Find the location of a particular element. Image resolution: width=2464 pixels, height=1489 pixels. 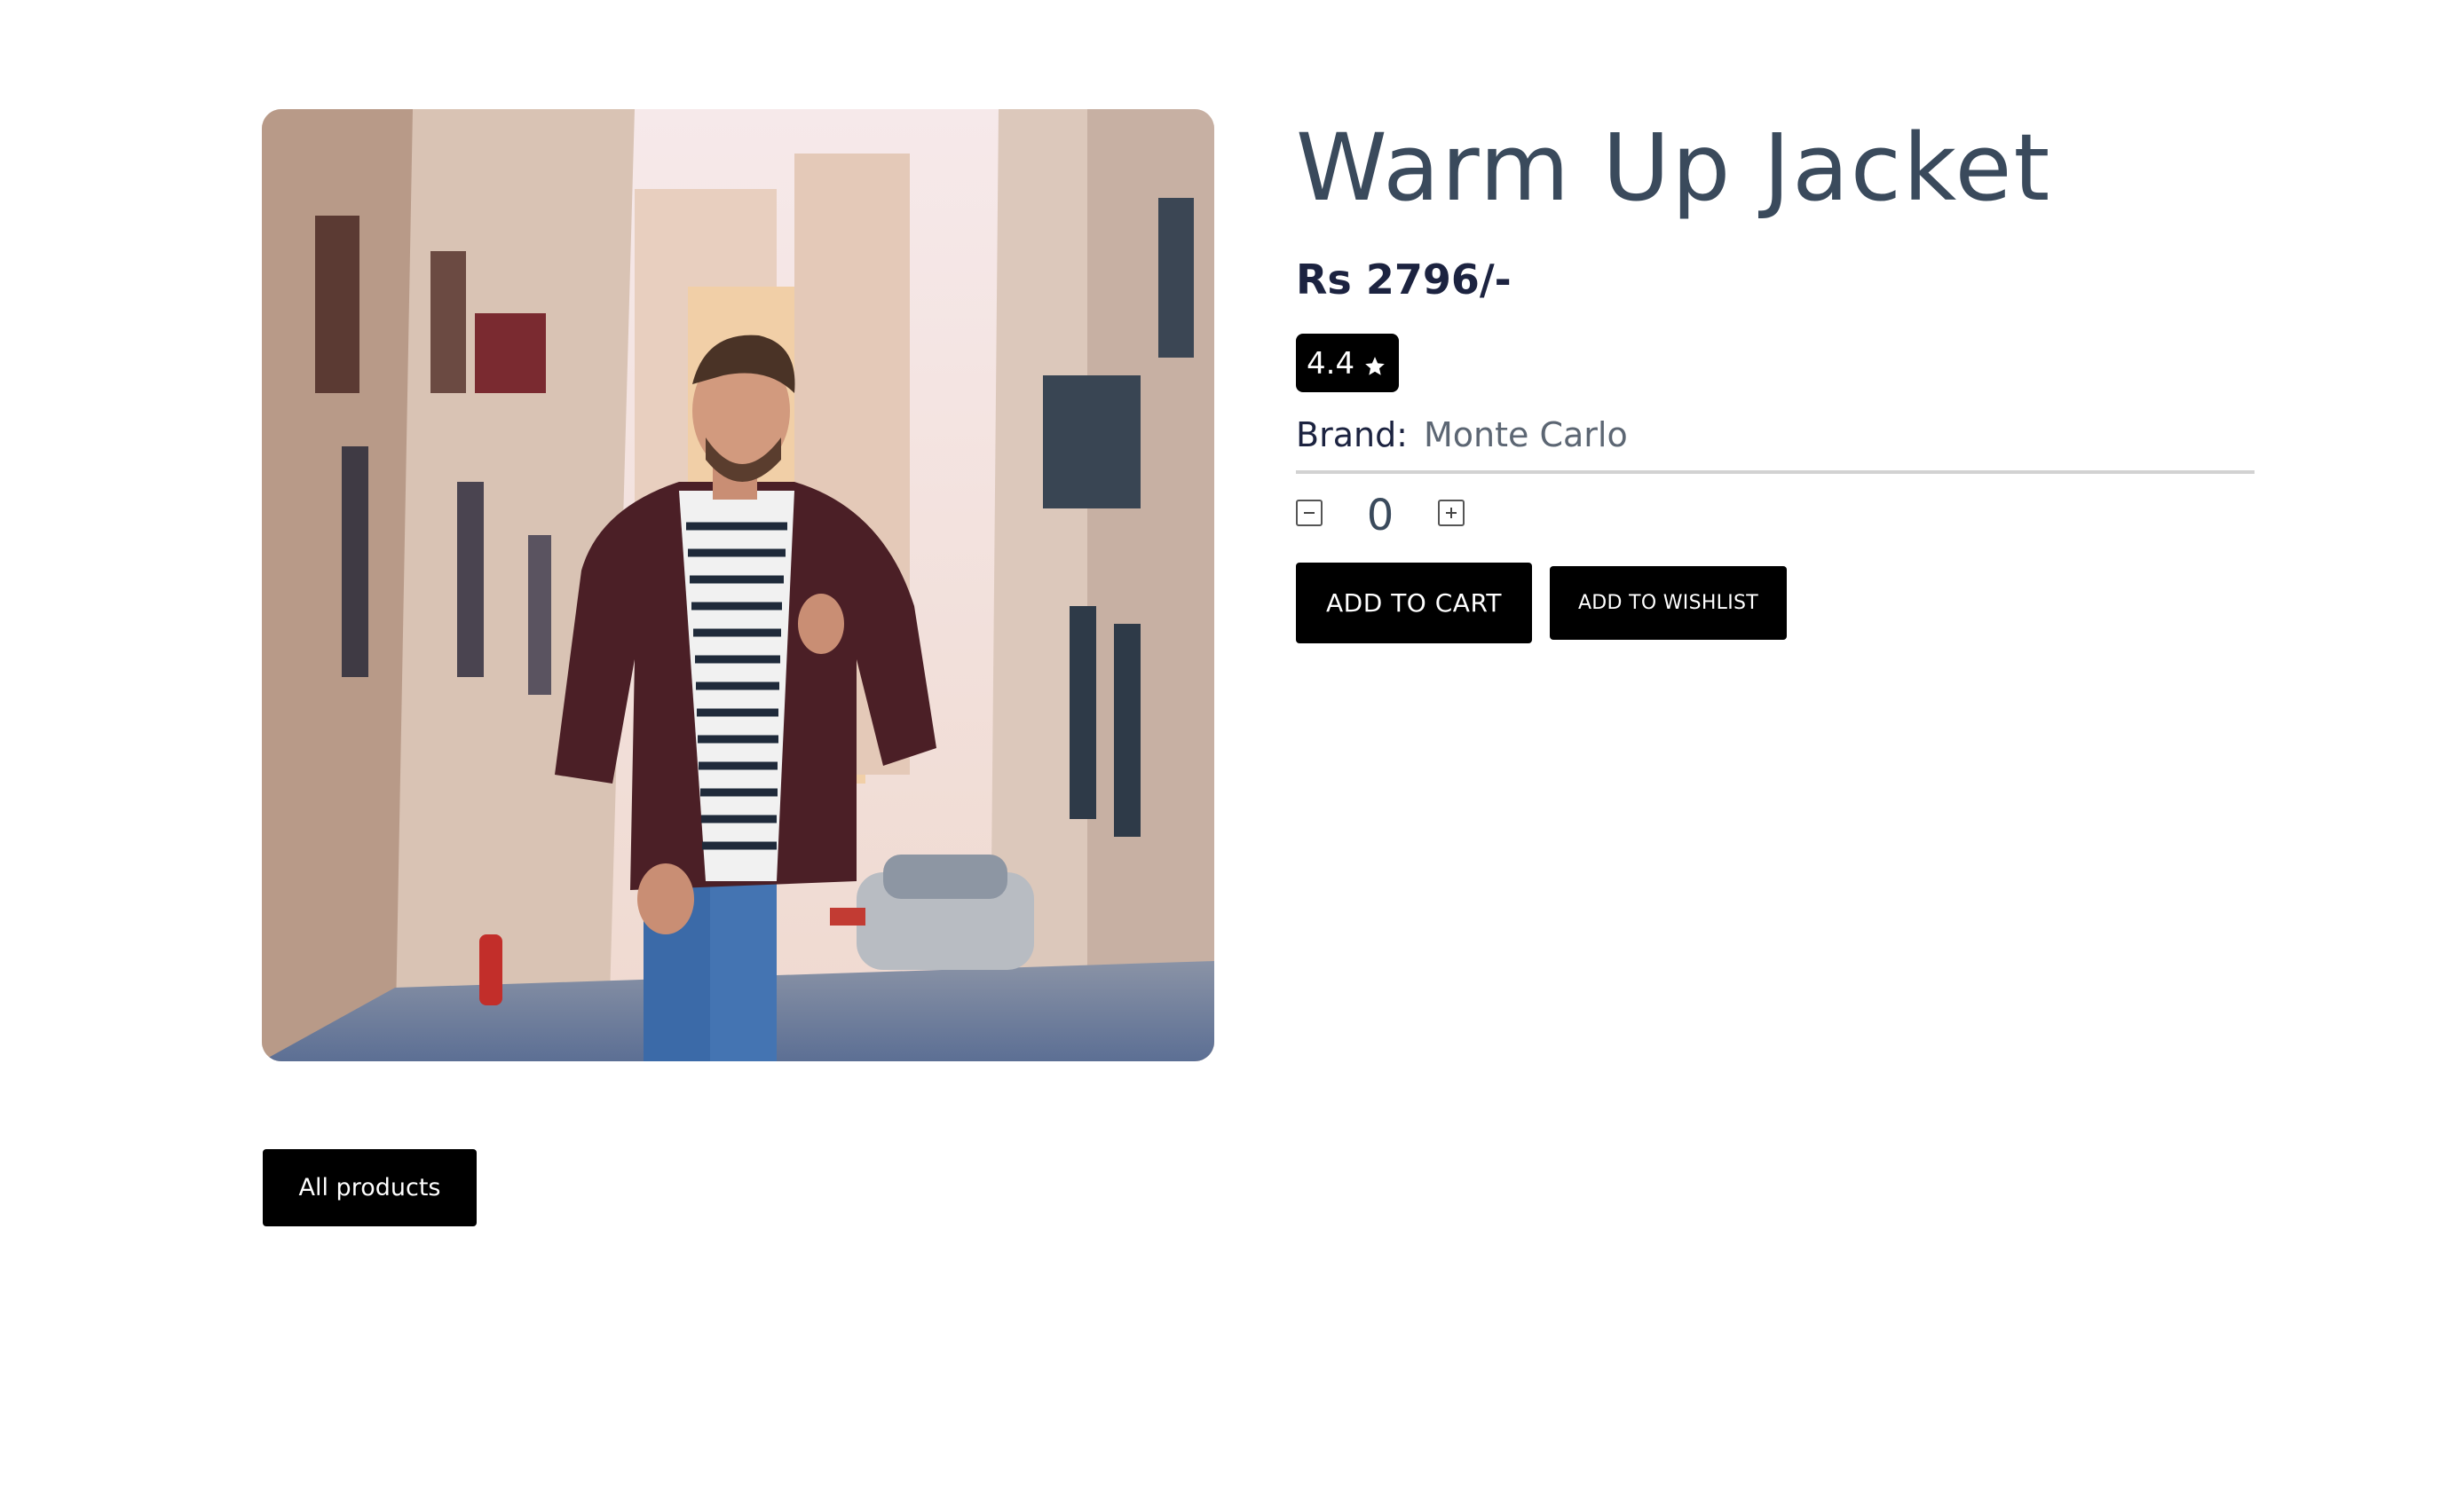

add-to-cart-button: ADD TO CART is located at coordinates (1414, 602).